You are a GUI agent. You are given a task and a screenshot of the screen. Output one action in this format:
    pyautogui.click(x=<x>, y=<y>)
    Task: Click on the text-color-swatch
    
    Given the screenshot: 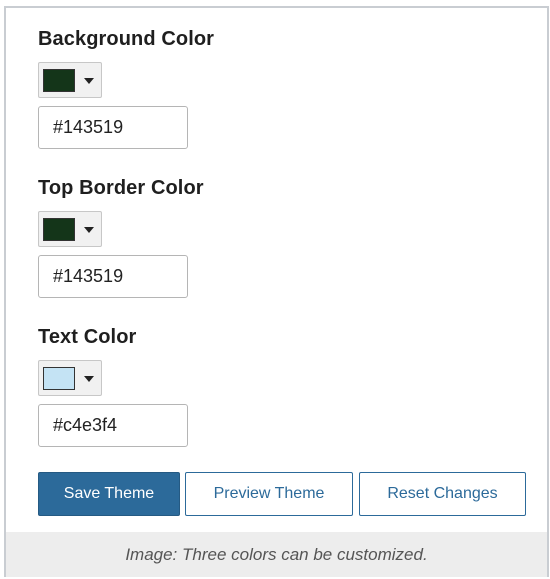 What is the action you would take?
    pyautogui.click(x=59, y=378)
    